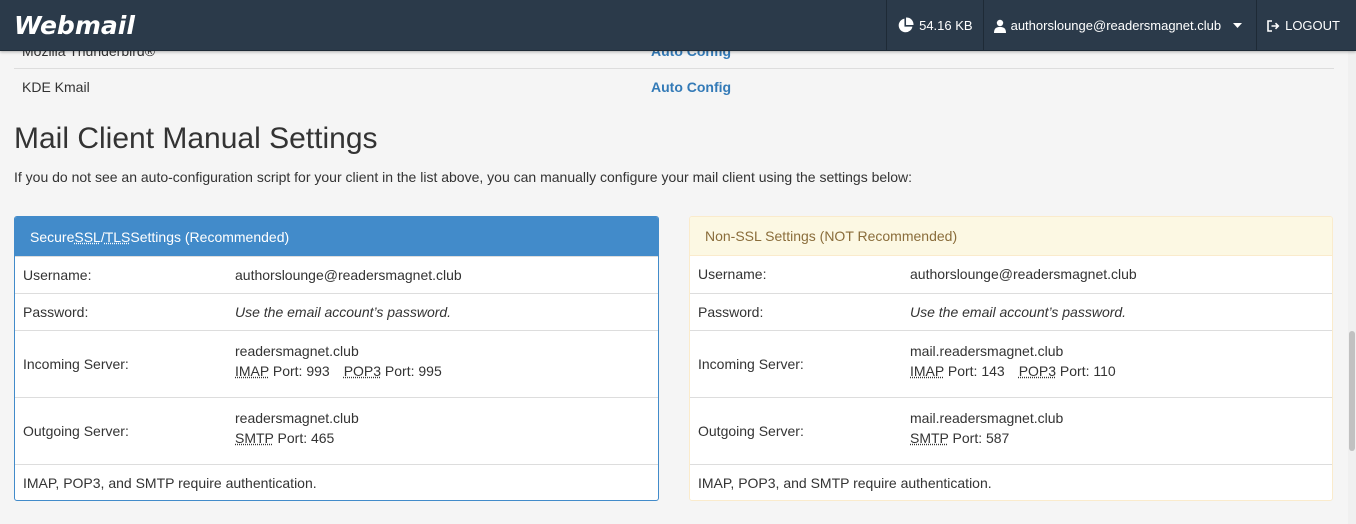  What do you see at coordinates (299, 371) in the screenshot?
I see `imap-port: Port: 993` at bounding box center [299, 371].